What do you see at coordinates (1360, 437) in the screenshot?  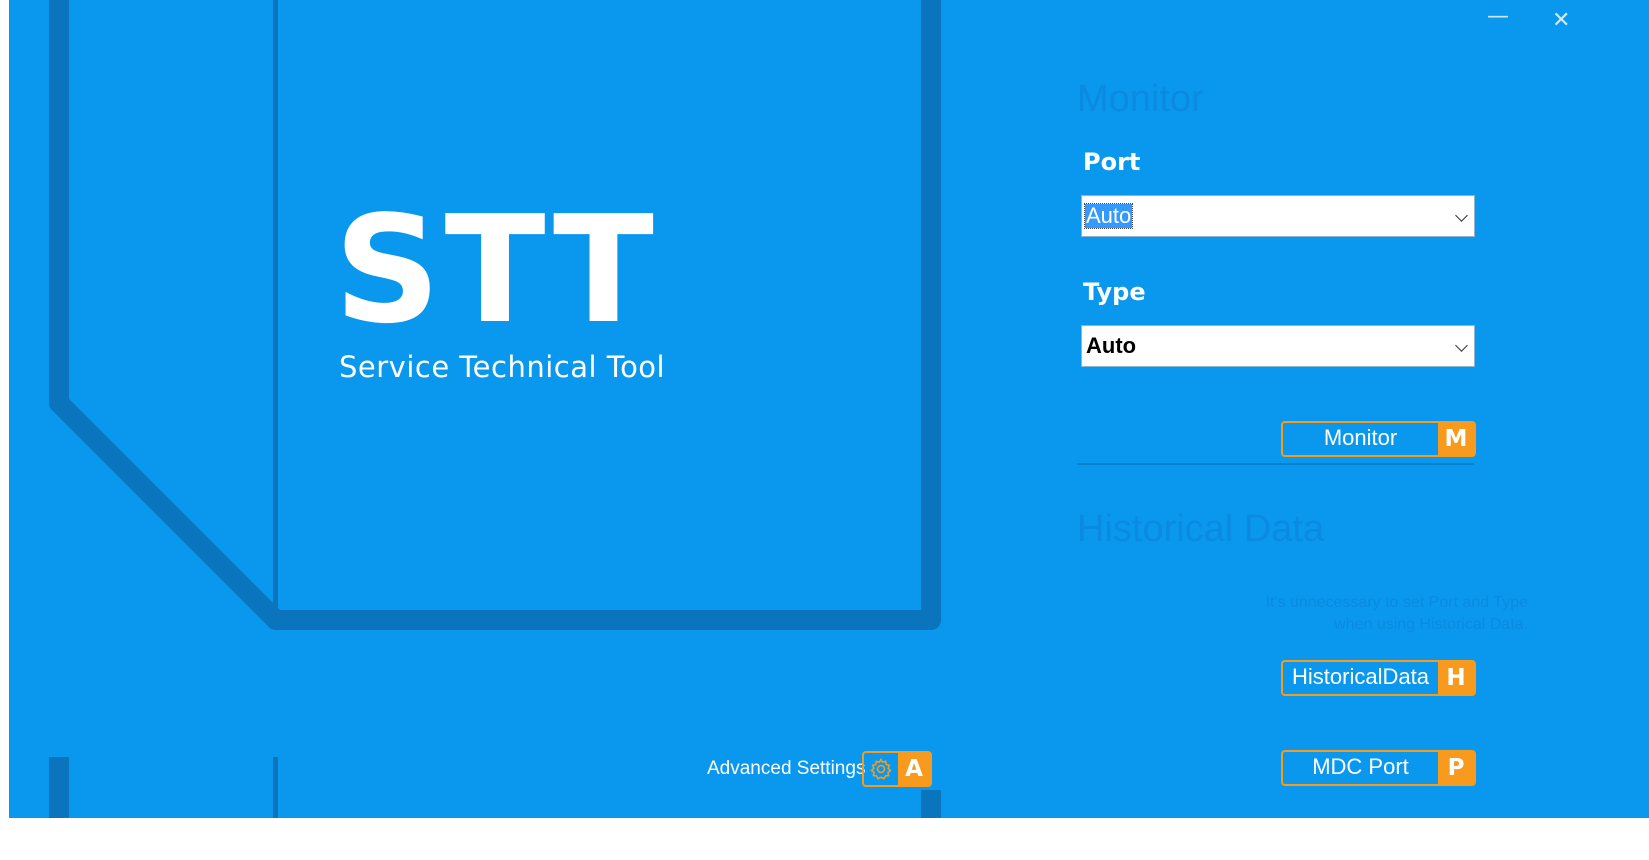 I see `monitor-button-label: Monitor` at bounding box center [1360, 437].